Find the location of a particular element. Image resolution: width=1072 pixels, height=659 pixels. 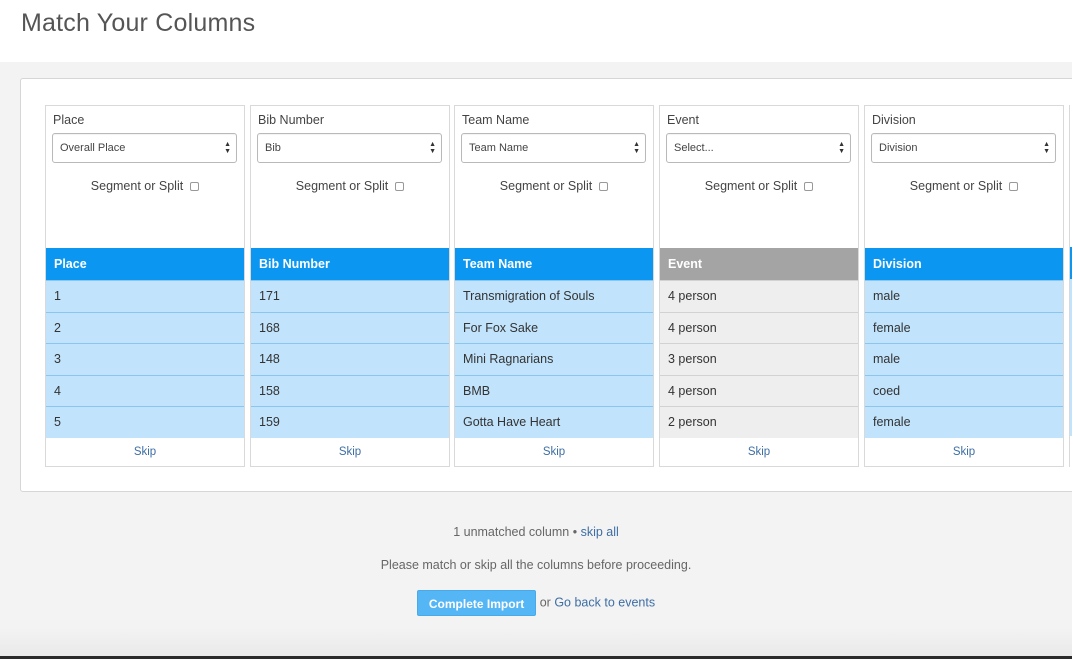

or-text: or is located at coordinates (545, 602).